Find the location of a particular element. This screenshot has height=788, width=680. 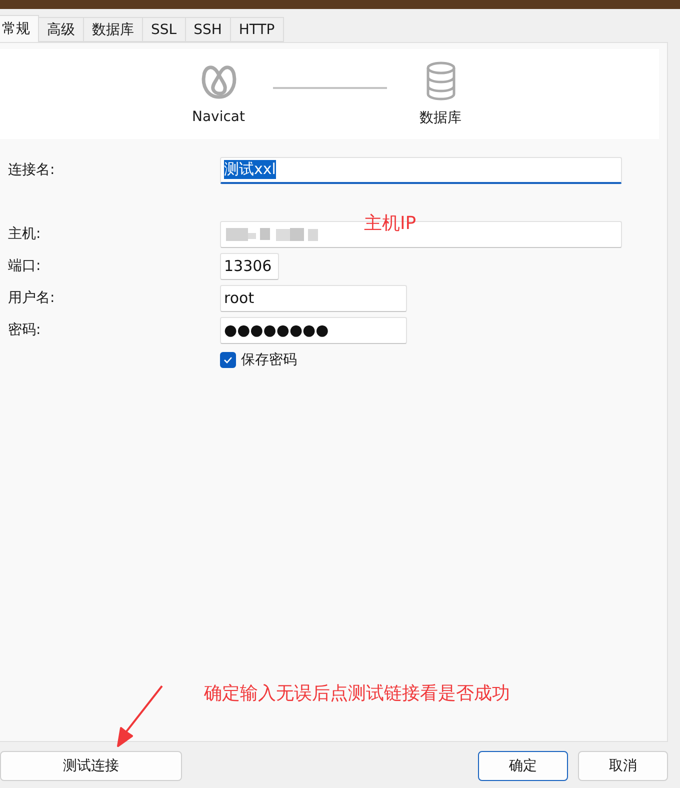

cancel-button: 取消 is located at coordinates (623, 766).